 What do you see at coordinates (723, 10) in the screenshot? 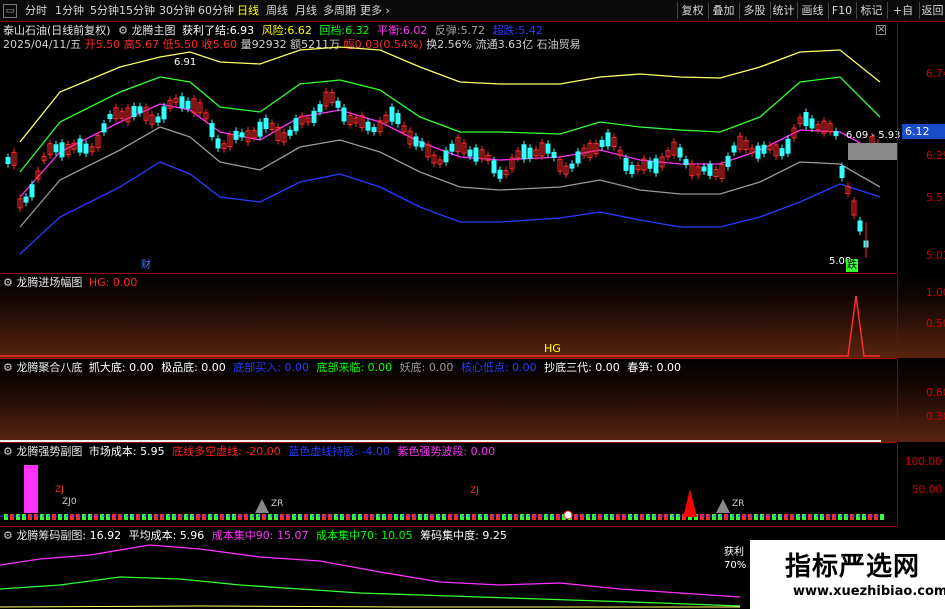
I see `overlay-button: 叠加` at bounding box center [723, 10].